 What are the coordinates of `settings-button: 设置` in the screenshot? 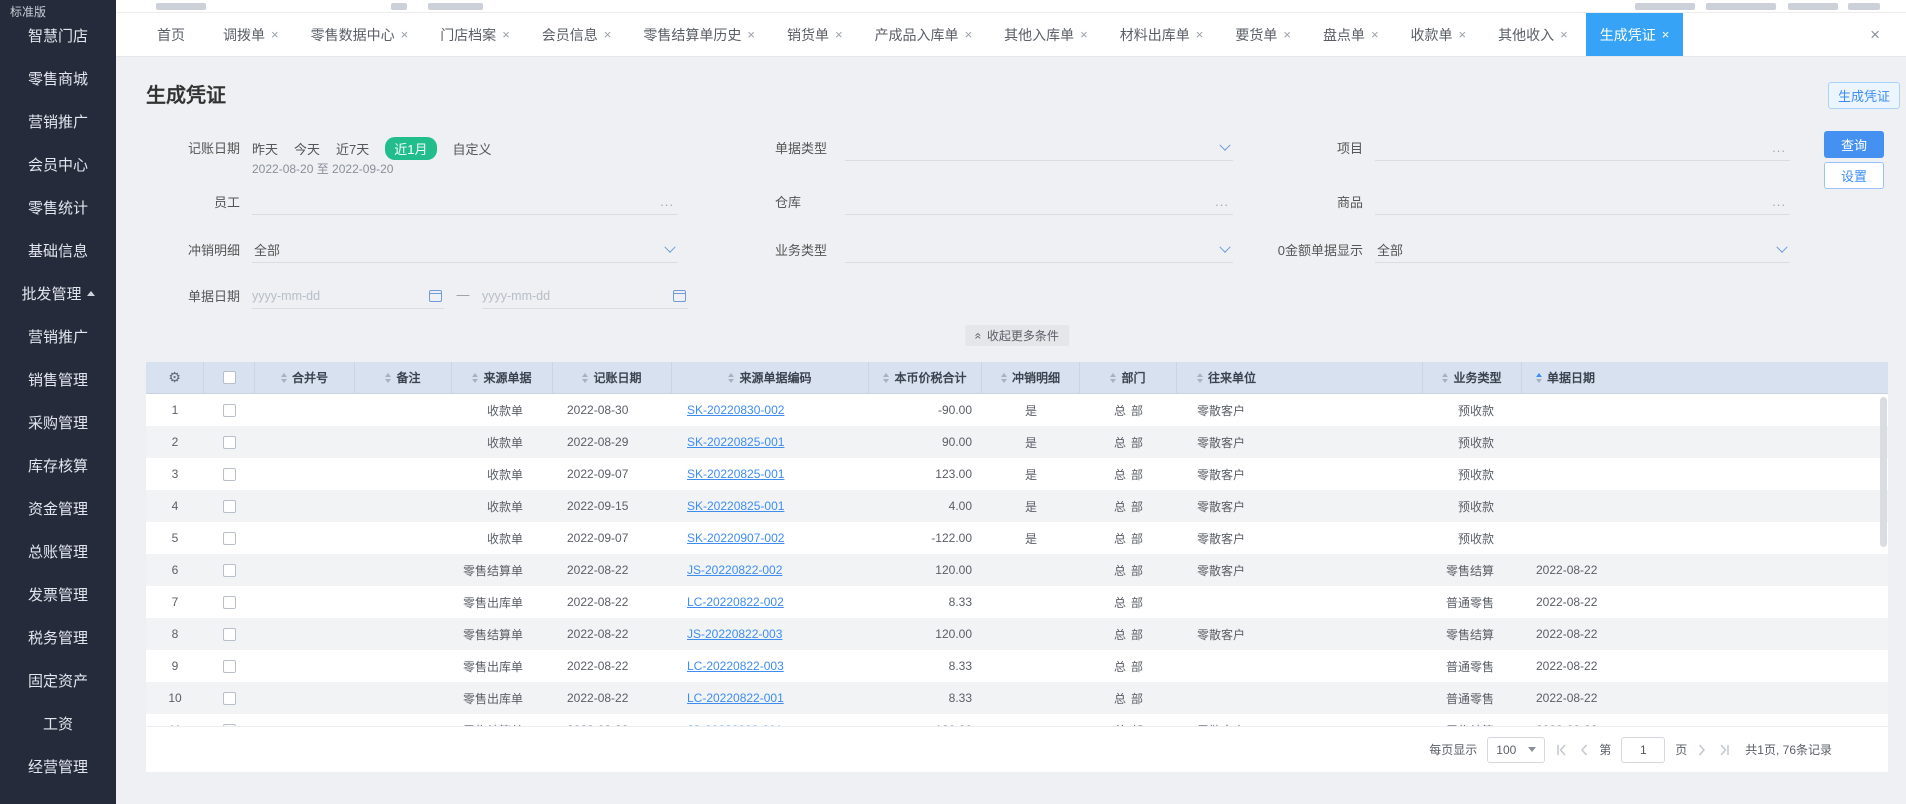 It's located at (1854, 175).